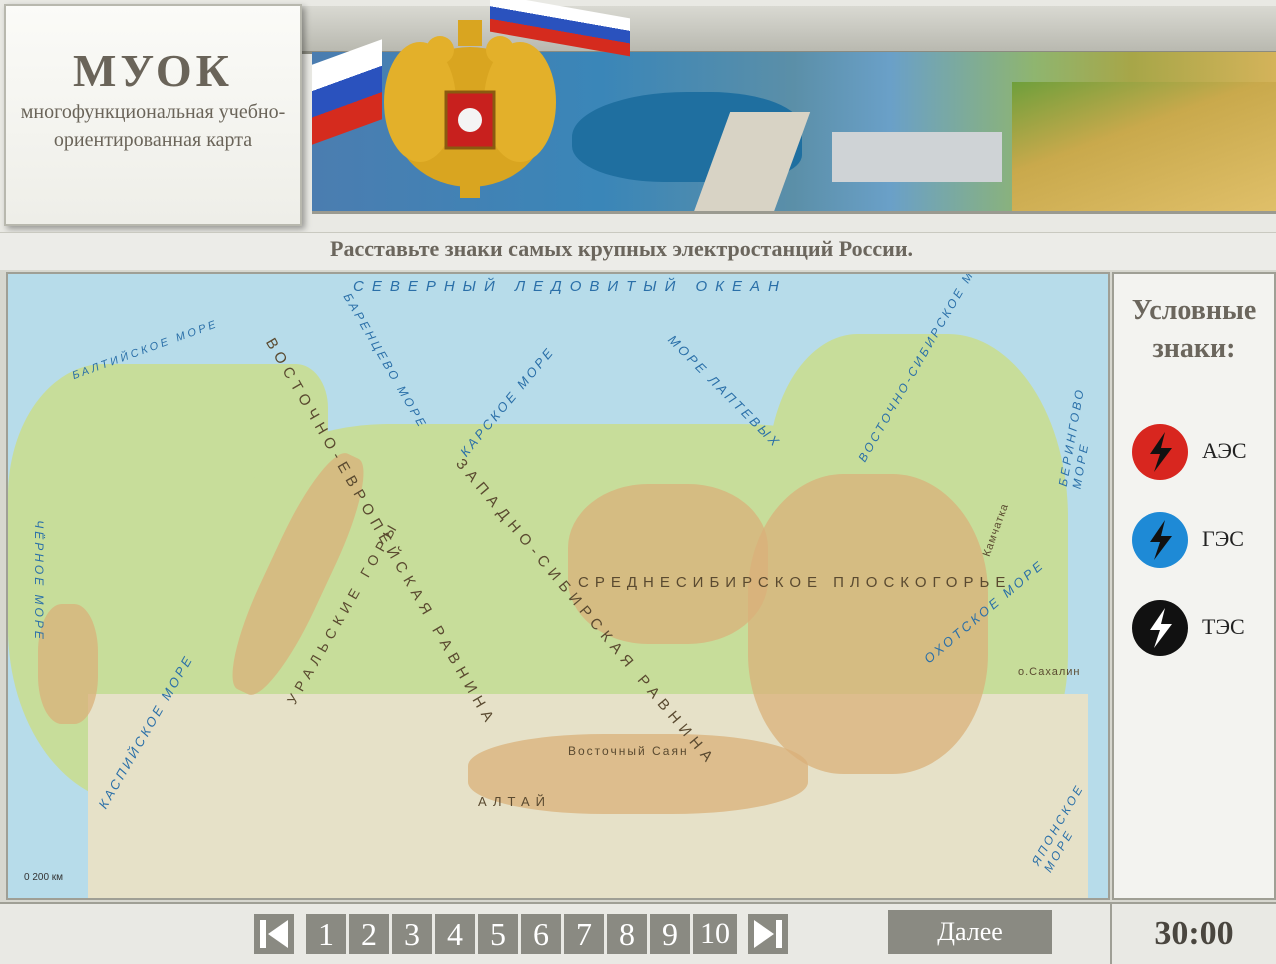  I want to click on last-page-icon, so click(768, 934).